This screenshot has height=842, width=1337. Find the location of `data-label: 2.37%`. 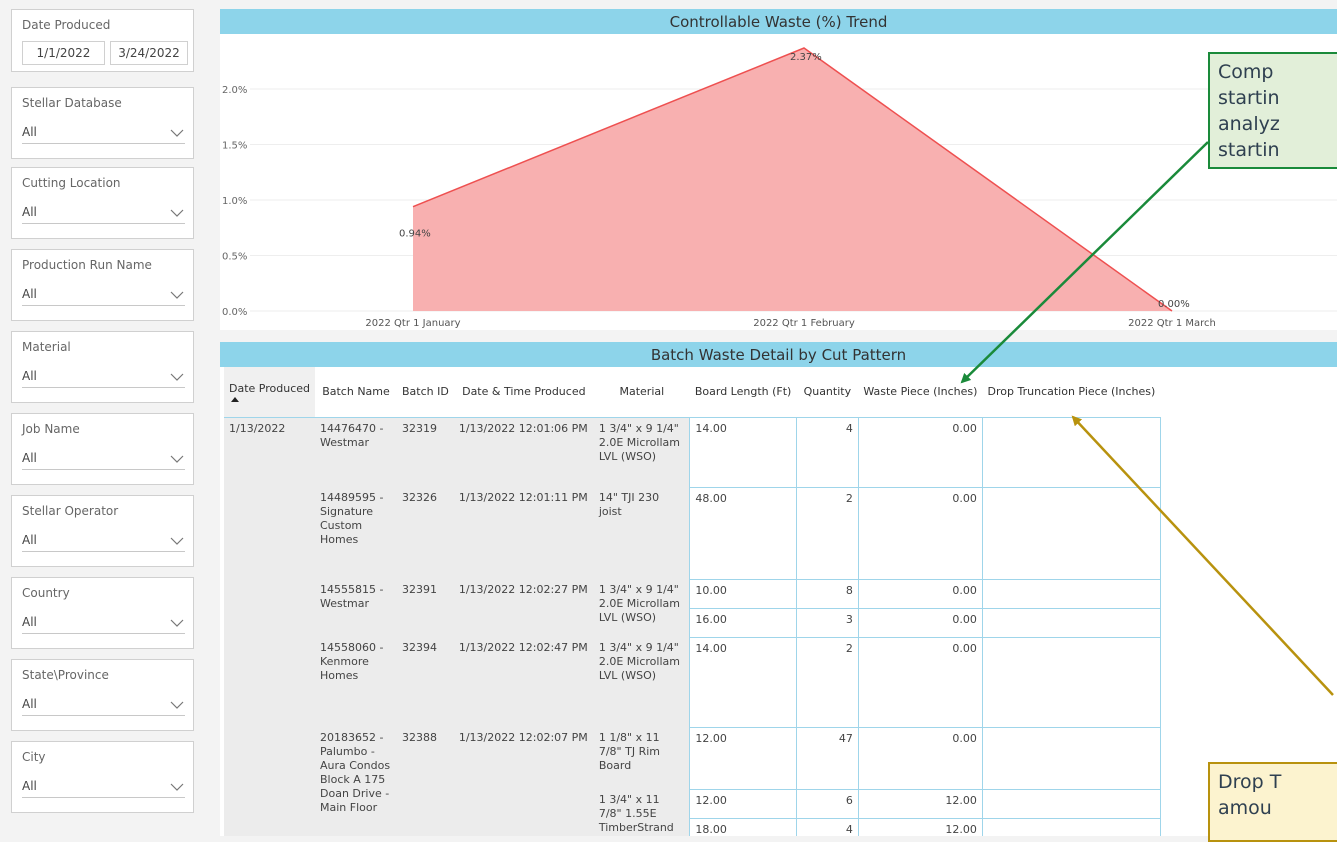

data-label: 2.37% is located at coordinates (806, 57).